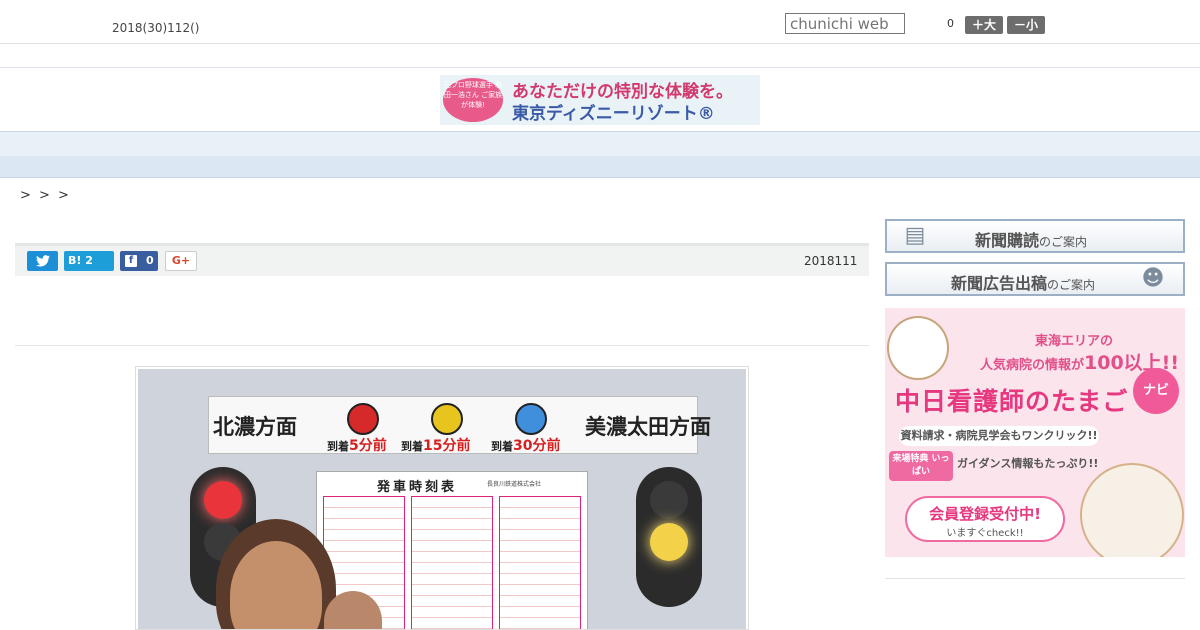  Describe the element at coordinates (363, 419) in the screenshot. I see `red-lamp` at that location.